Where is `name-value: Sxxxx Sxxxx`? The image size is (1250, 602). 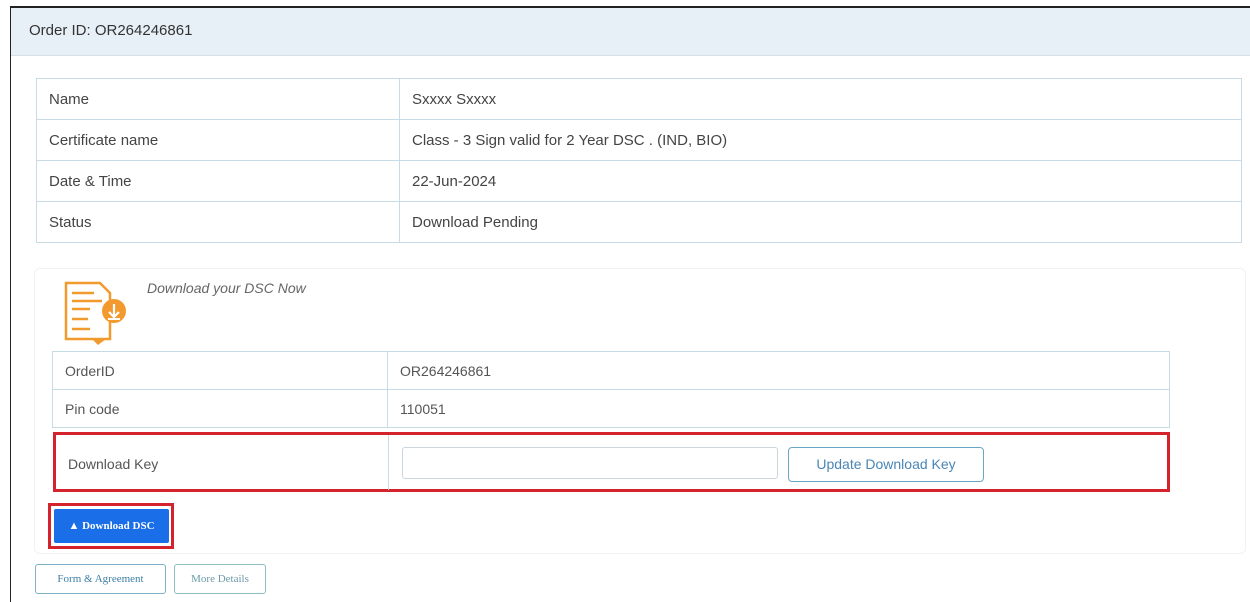 name-value: Sxxxx Sxxxx is located at coordinates (820, 99).